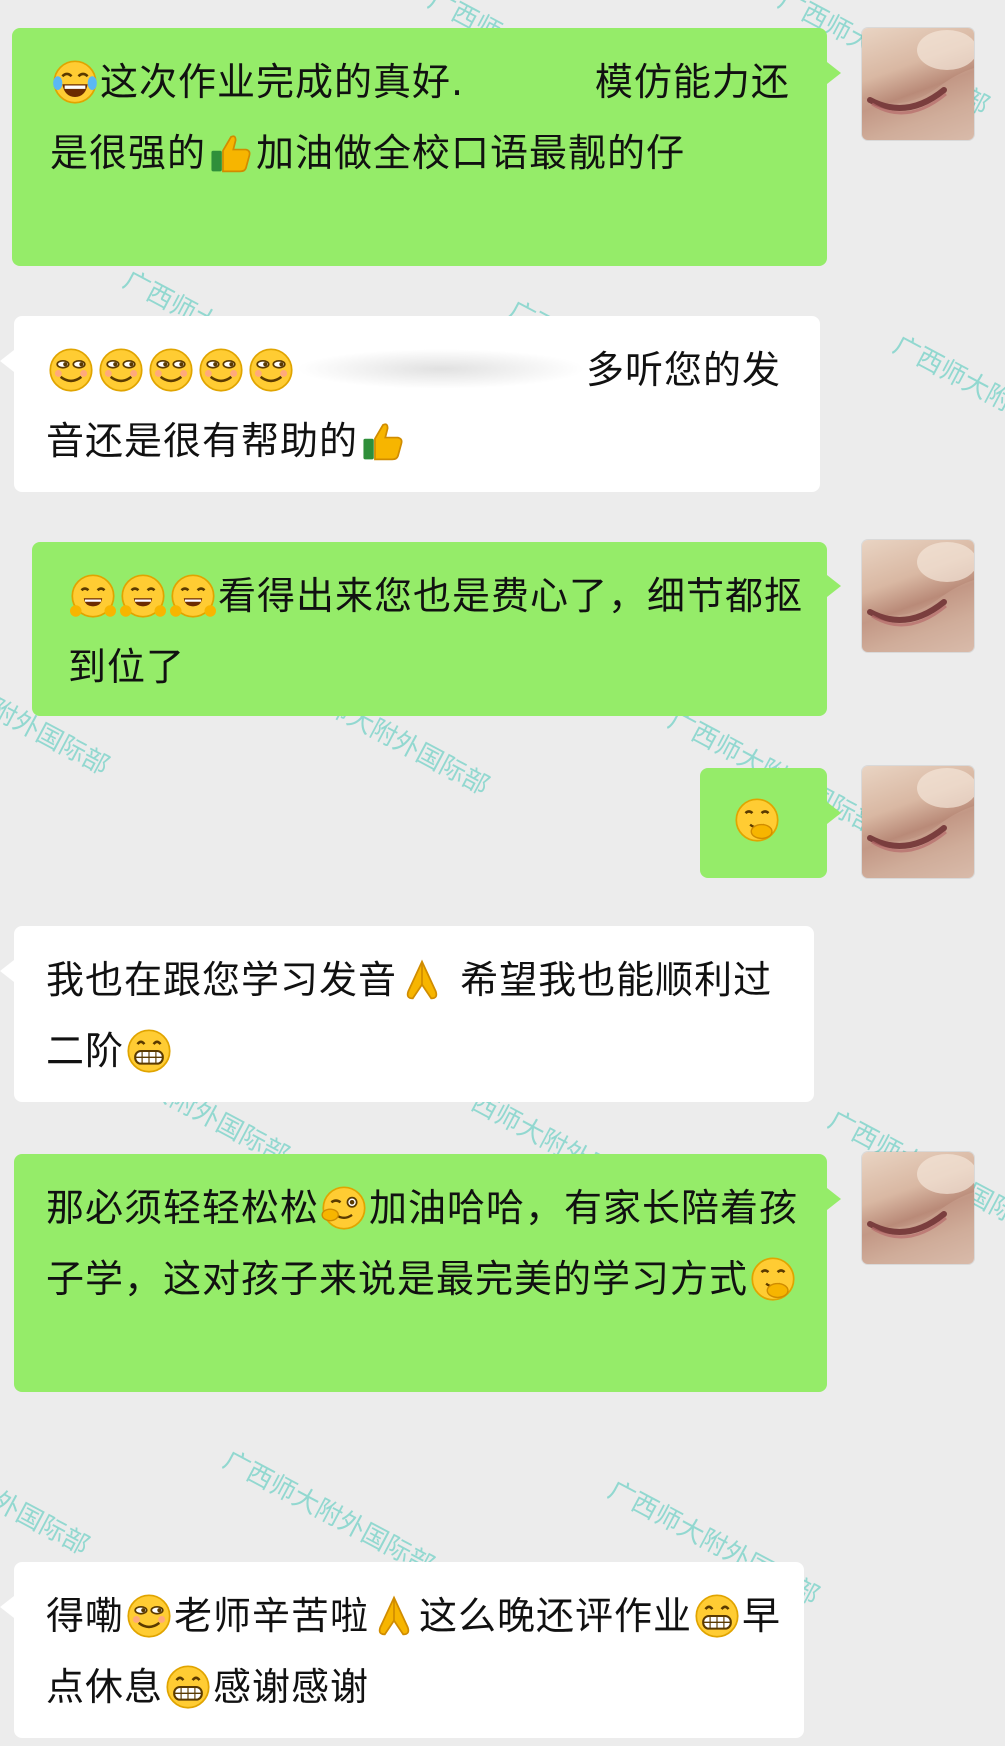 The height and width of the screenshot is (1746, 1005). I want to click on message-bubble-outgoing: 那必须轻轻松松 加油哈哈，有家长陪着孩子学，这对孩子来说是最完美的学习方式, so click(420, 1273).